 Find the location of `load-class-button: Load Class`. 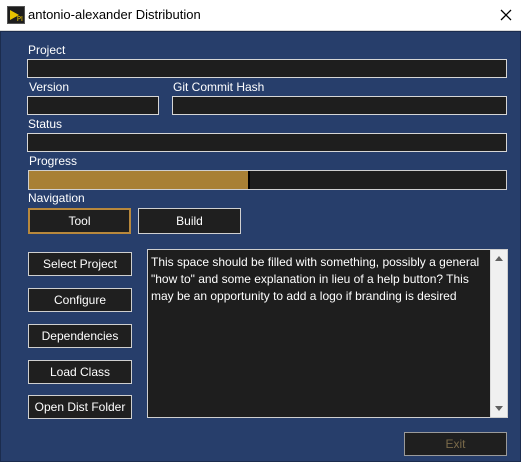

load-class-button: Load Class is located at coordinates (80, 372).